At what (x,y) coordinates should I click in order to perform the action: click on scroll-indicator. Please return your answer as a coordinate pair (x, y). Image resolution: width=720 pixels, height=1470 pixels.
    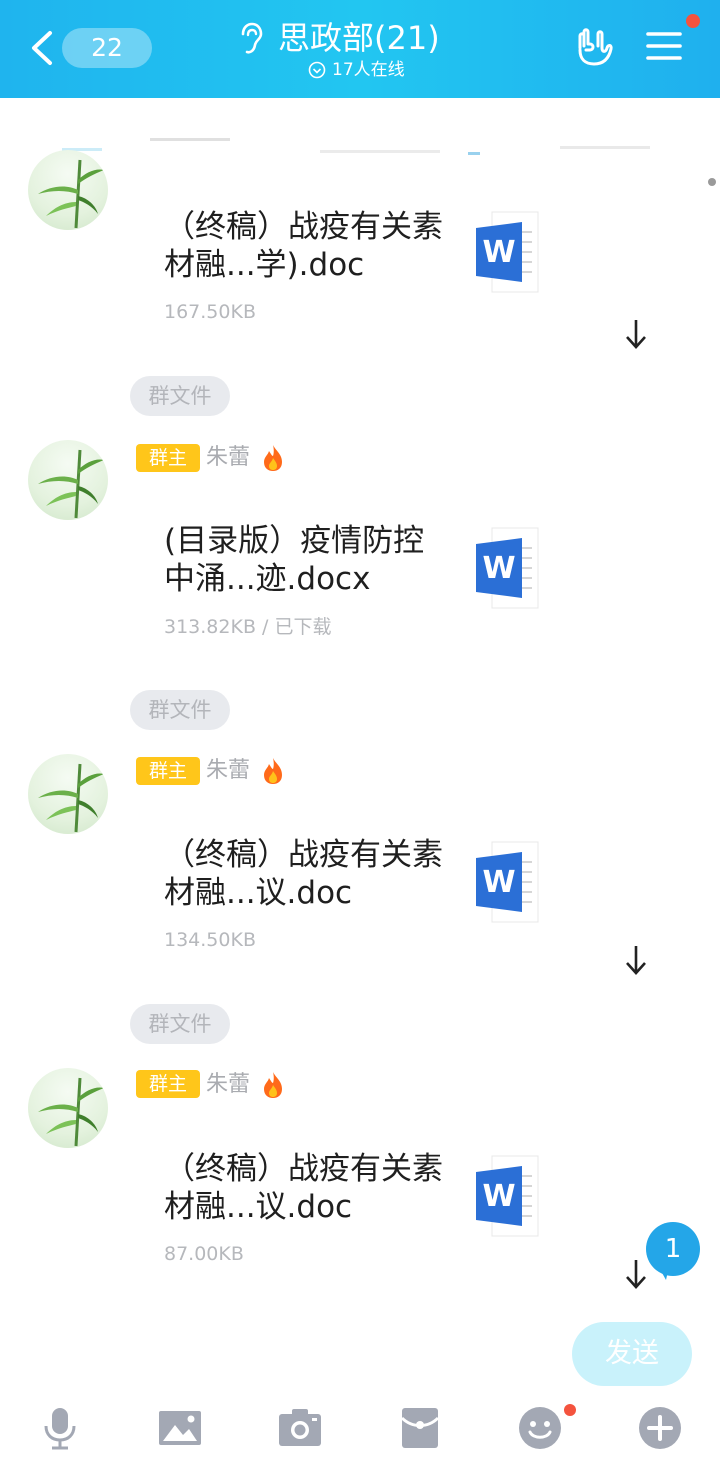
    Looking at the image, I should click on (712, 182).